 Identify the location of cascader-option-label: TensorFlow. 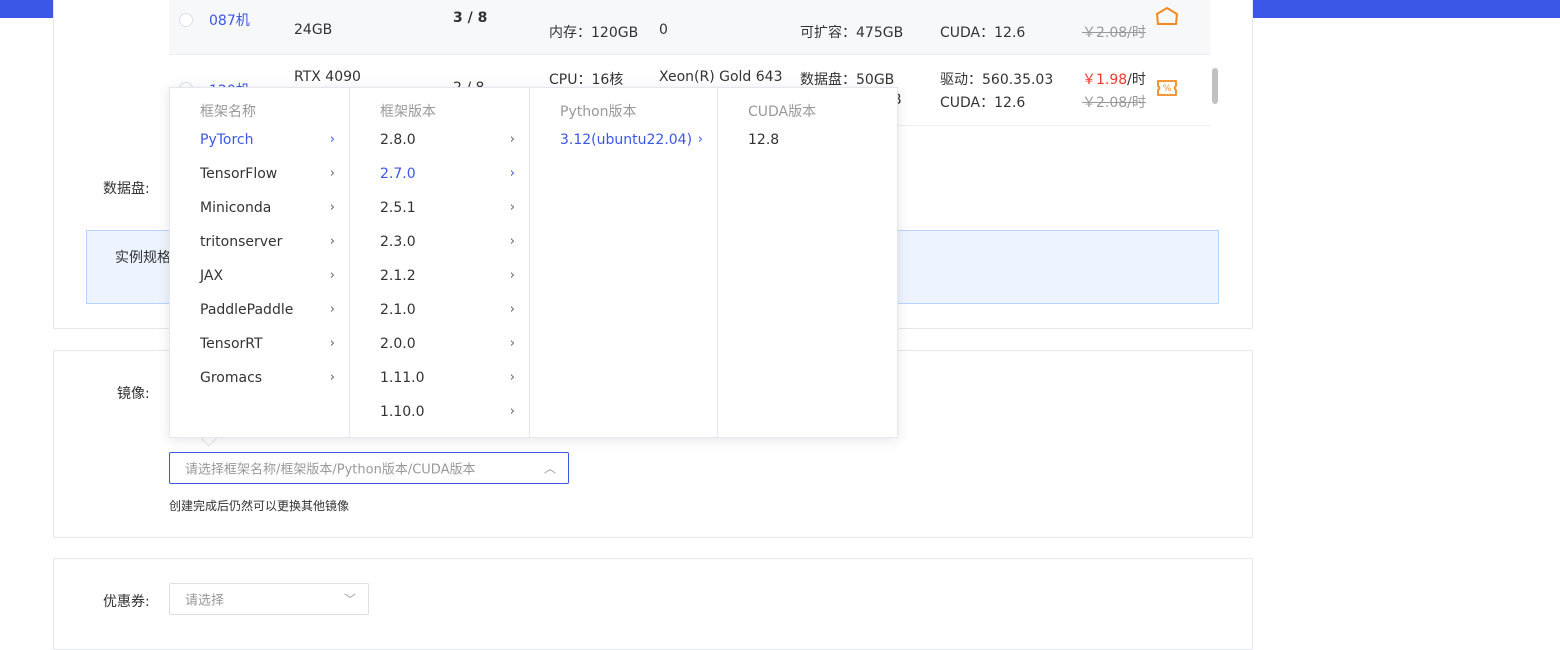
(239, 174).